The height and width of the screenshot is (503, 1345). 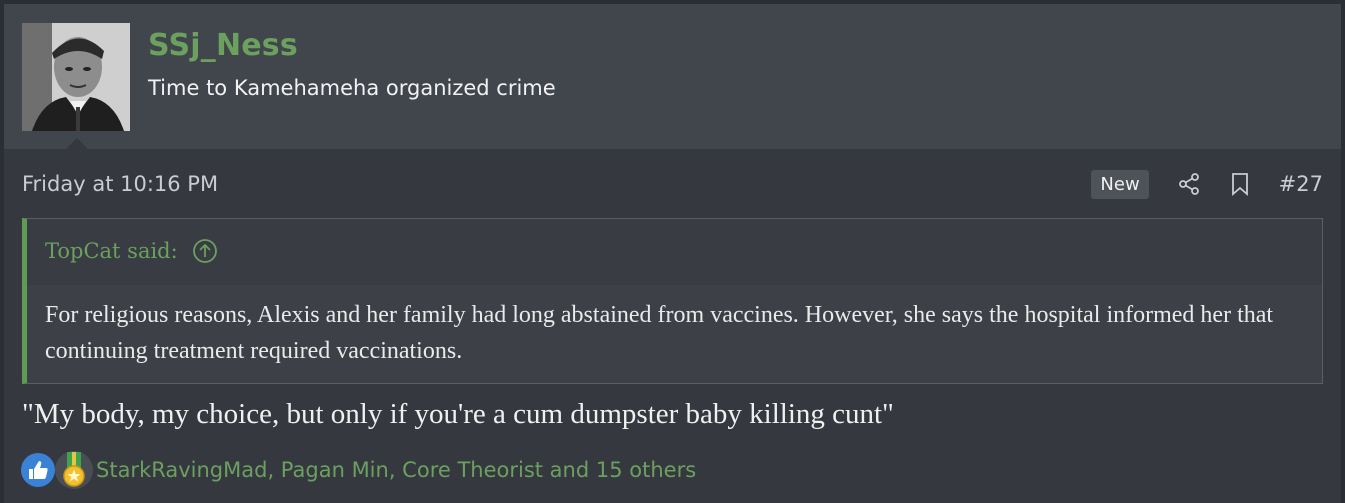 What do you see at coordinates (1189, 184) in the screenshot?
I see `share-icon` at bounding box center [1189, 184].